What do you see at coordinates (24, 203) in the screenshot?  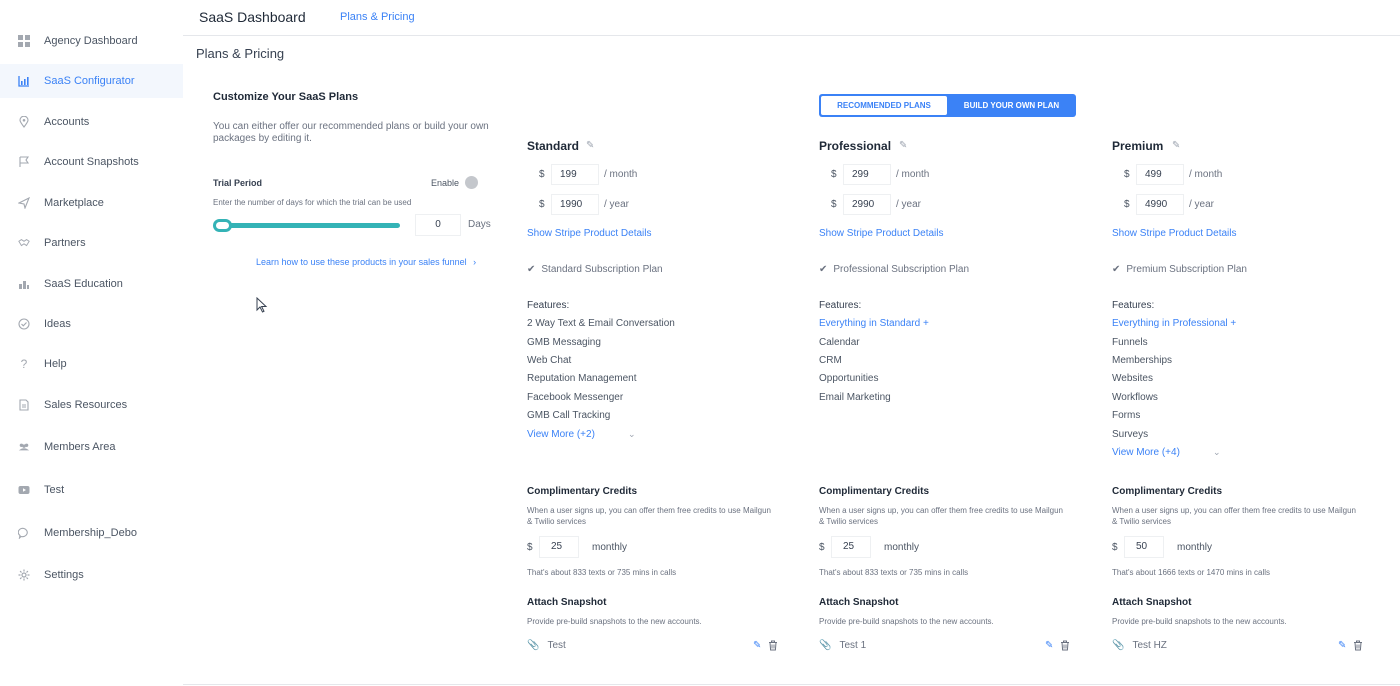 I see `send-icon` at bounding box center [24, 203].